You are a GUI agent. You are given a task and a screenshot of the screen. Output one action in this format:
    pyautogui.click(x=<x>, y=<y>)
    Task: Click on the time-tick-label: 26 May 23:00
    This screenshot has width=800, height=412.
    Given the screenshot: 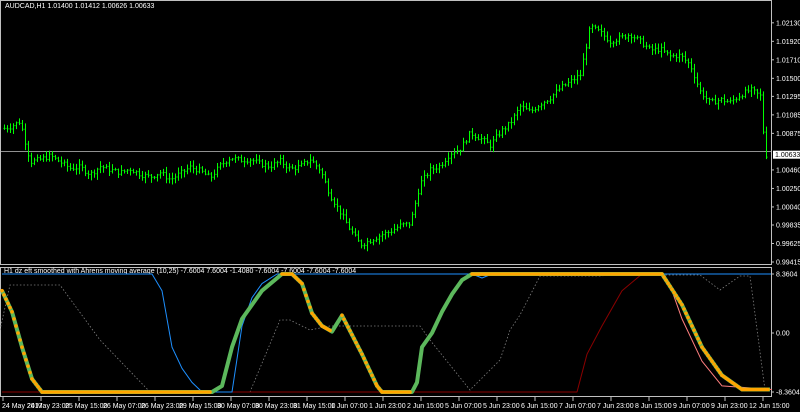 What is the action you would take?
    pyautogui.click(x=162, y=406)
    